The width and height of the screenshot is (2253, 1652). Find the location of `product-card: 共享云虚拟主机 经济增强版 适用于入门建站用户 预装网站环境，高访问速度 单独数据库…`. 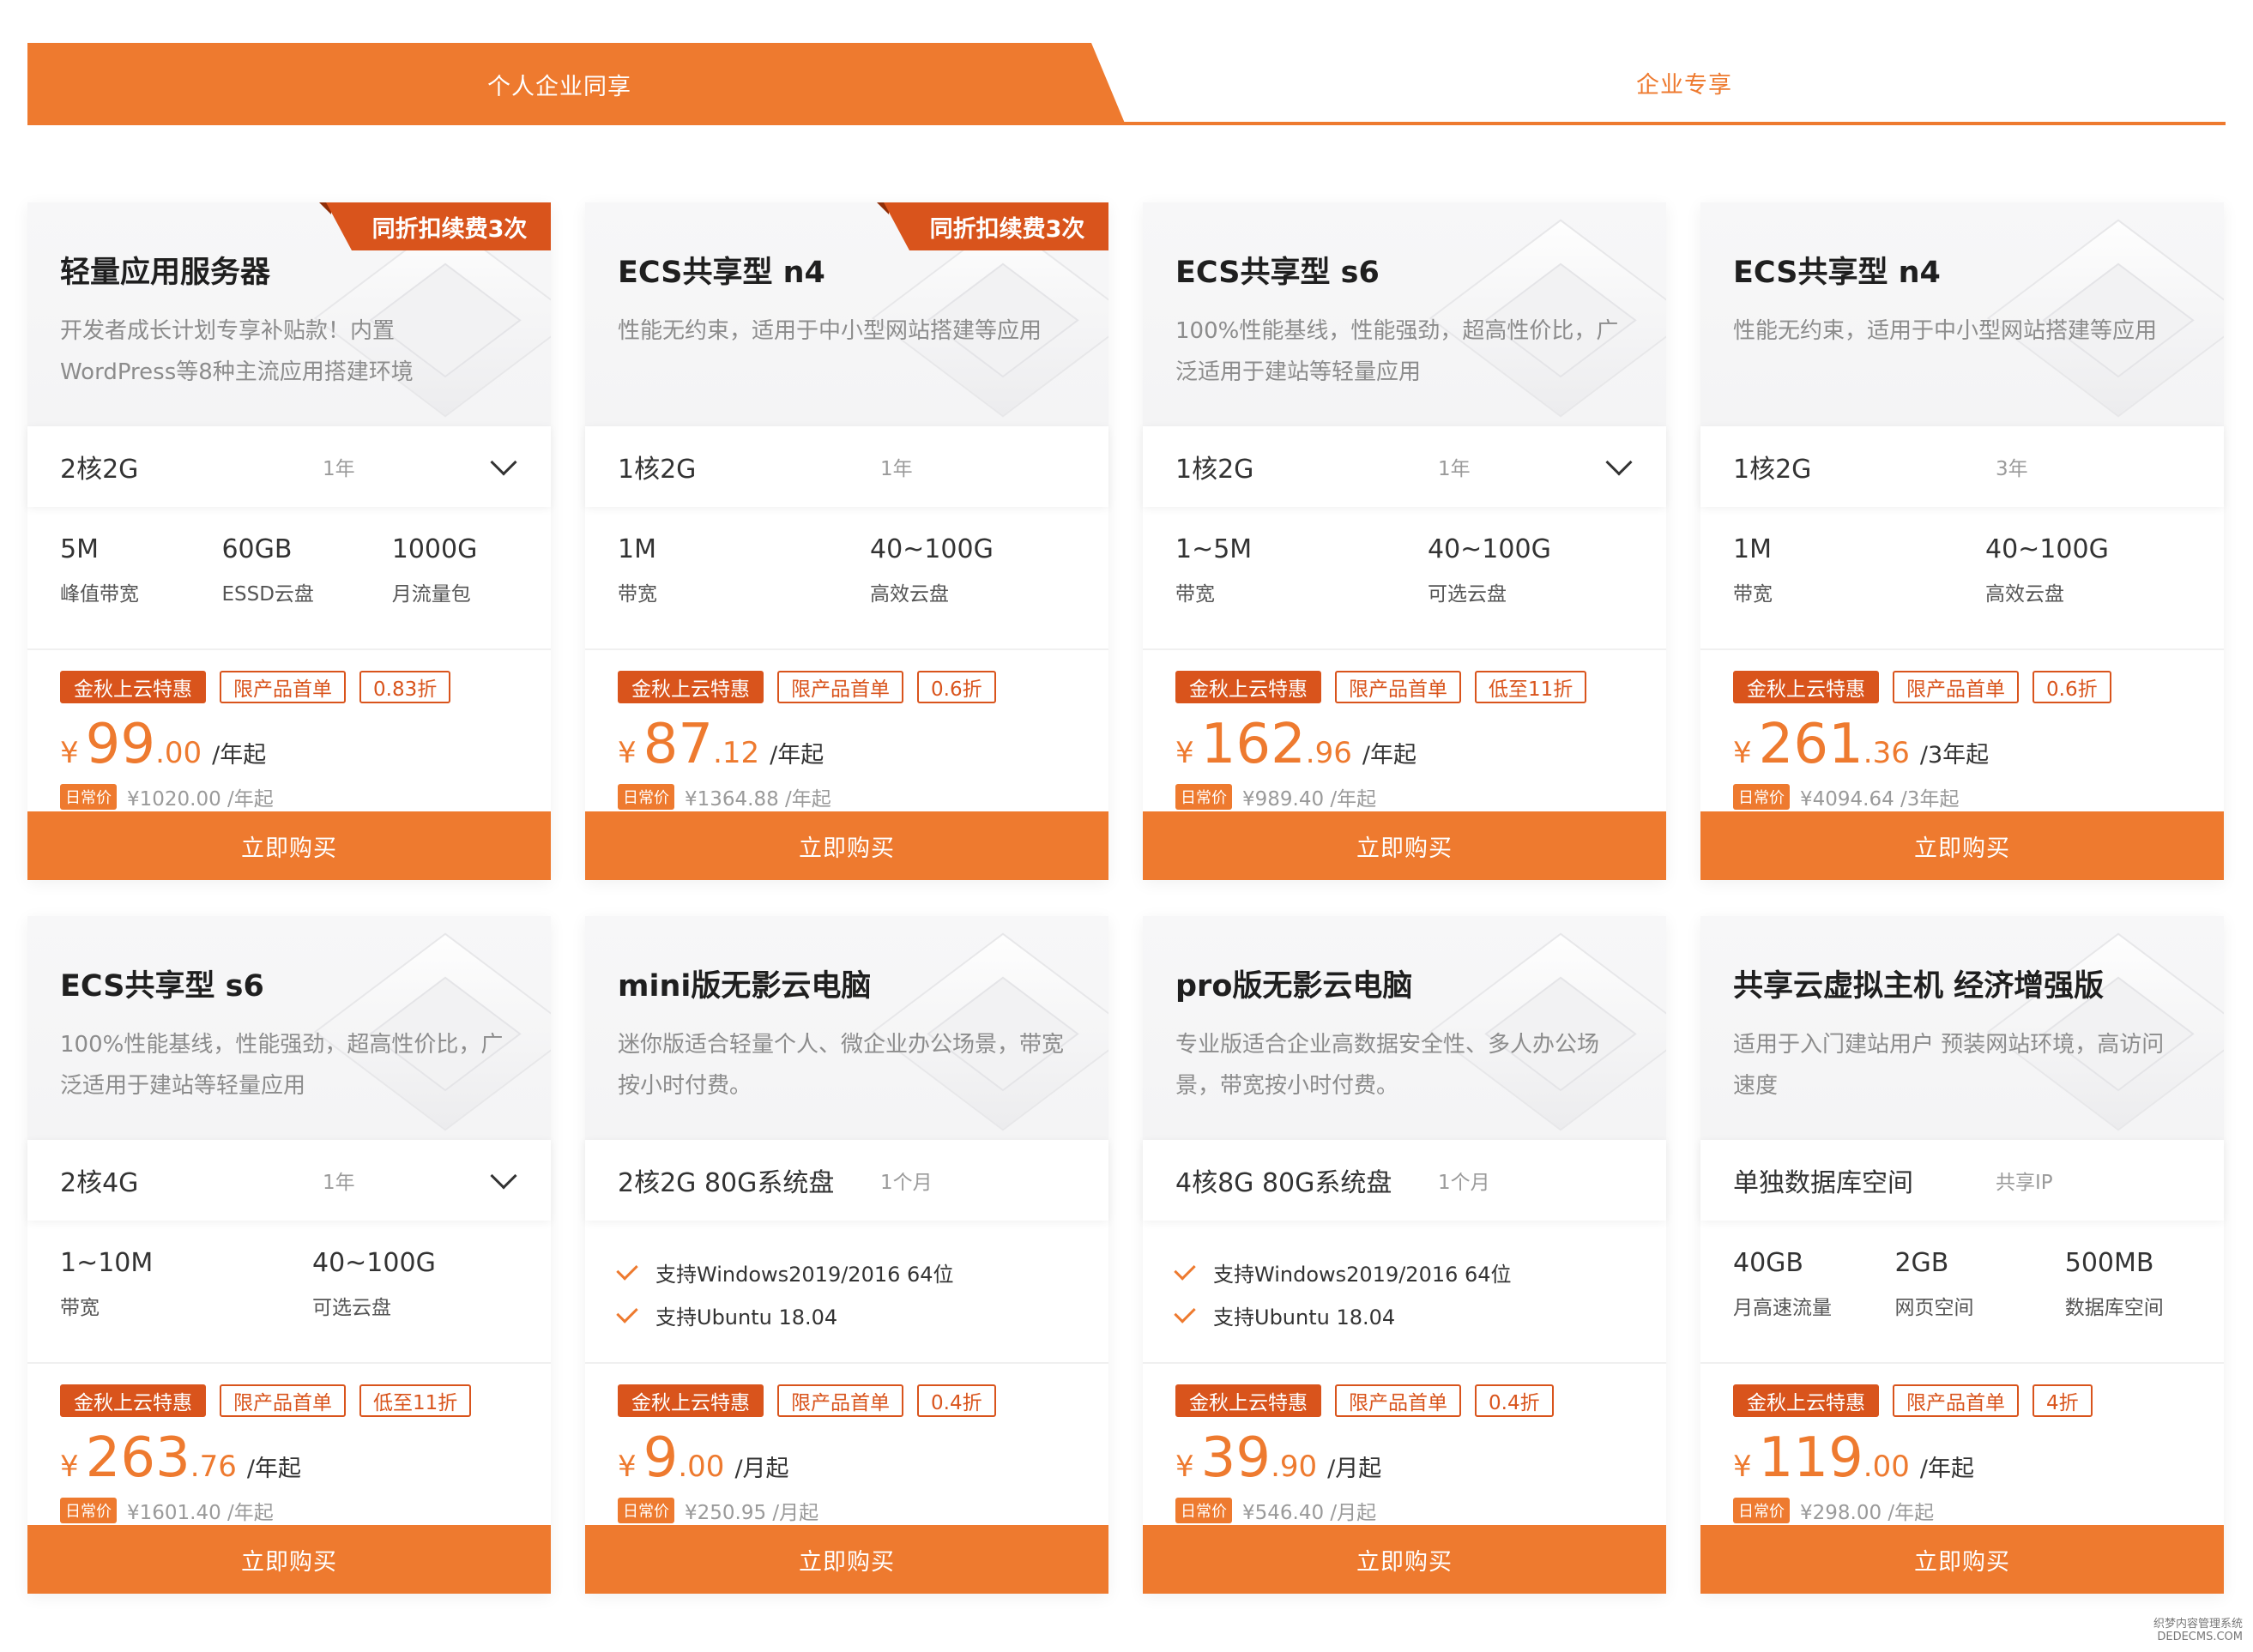

product-card: 共享云虚拟主机 经济增强版 适用于入门建站用户 预装网站环境，高访问速度 单独数据库… is located at coordinates (1962, 1255).